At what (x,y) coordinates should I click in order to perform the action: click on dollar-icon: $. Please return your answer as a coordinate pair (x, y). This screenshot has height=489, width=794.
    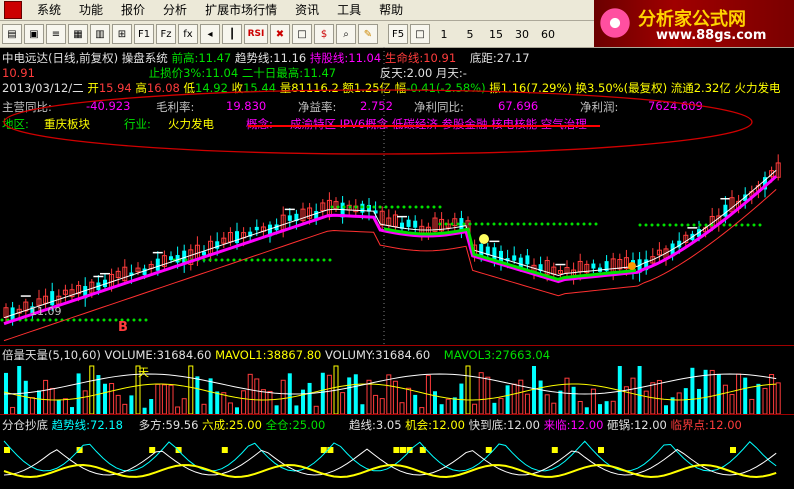
    Looking at the image, I should click on (324, 34).